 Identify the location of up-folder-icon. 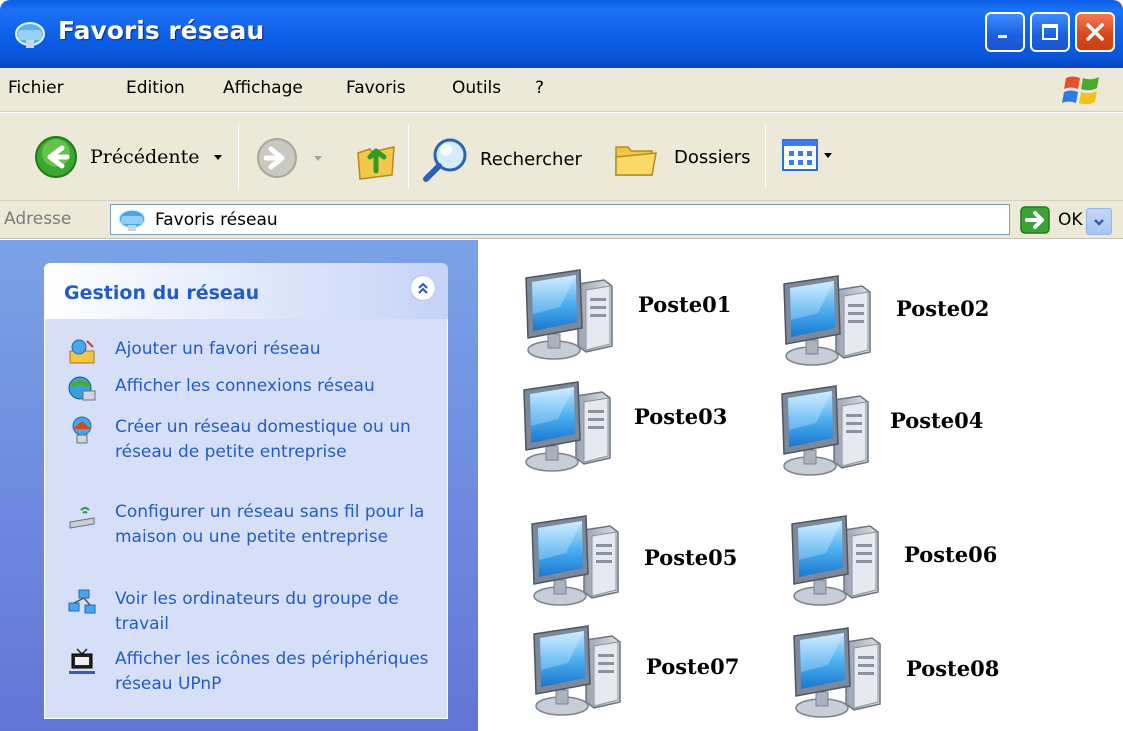
(376, 163).